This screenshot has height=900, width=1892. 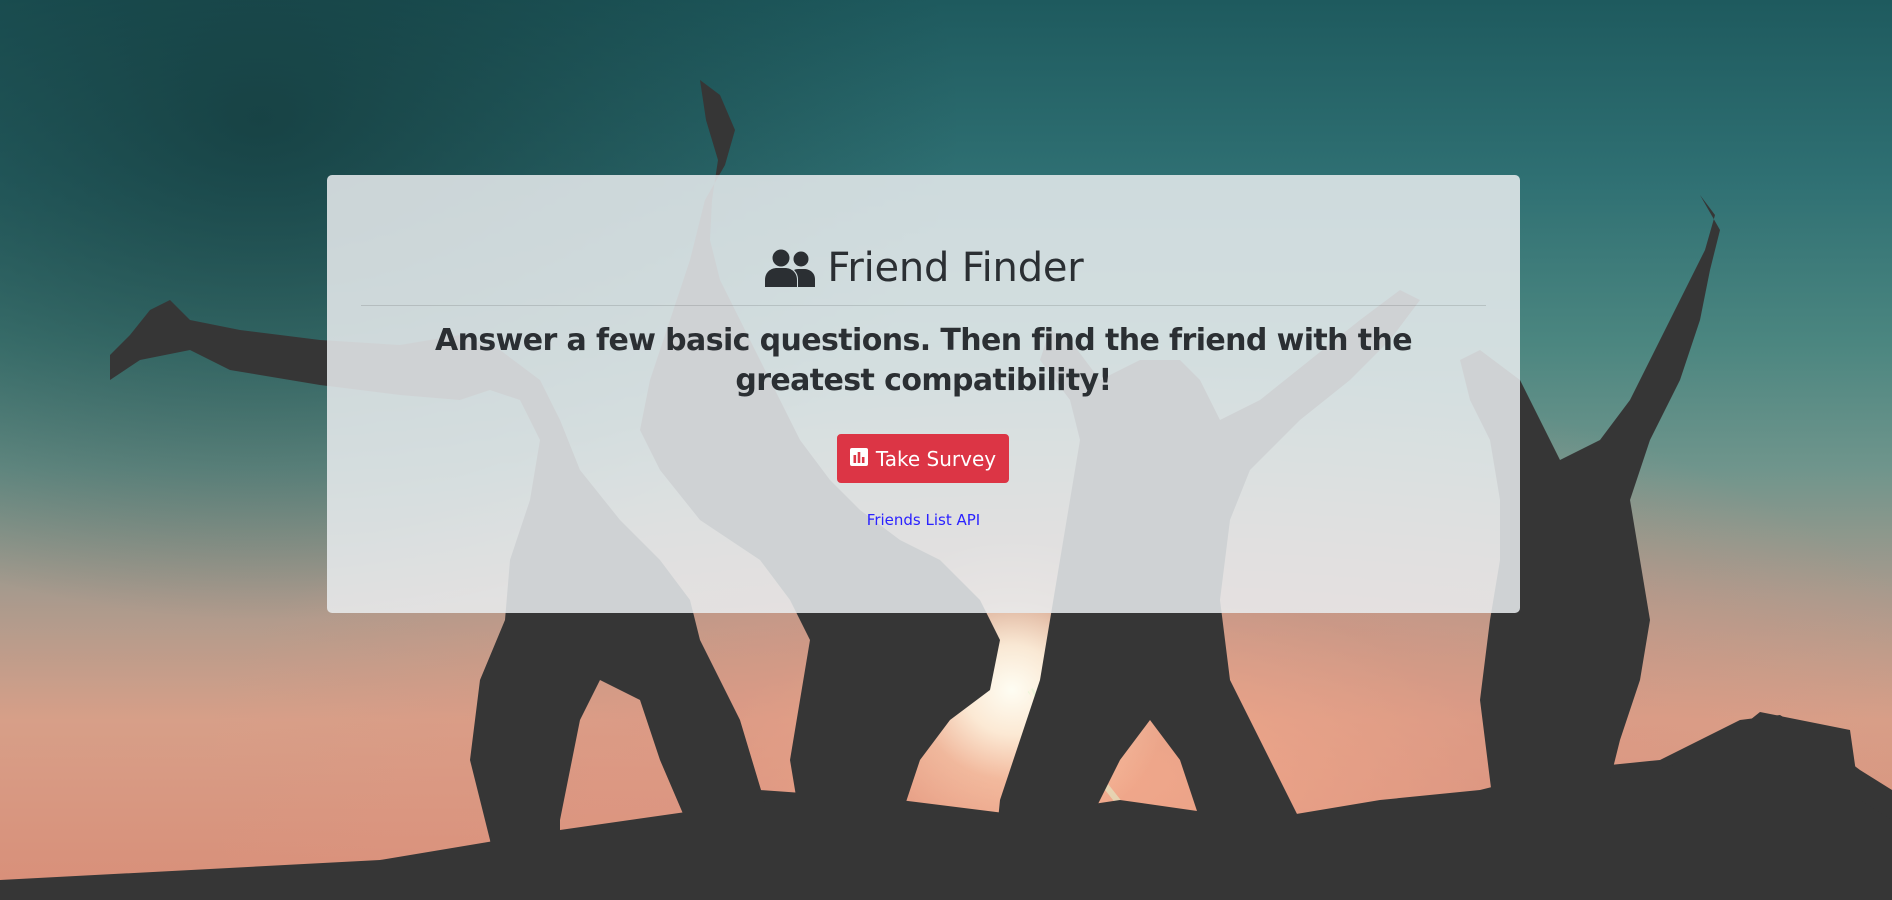 I want to click on page-title: Friend Finder, so click(x=923, y=268).